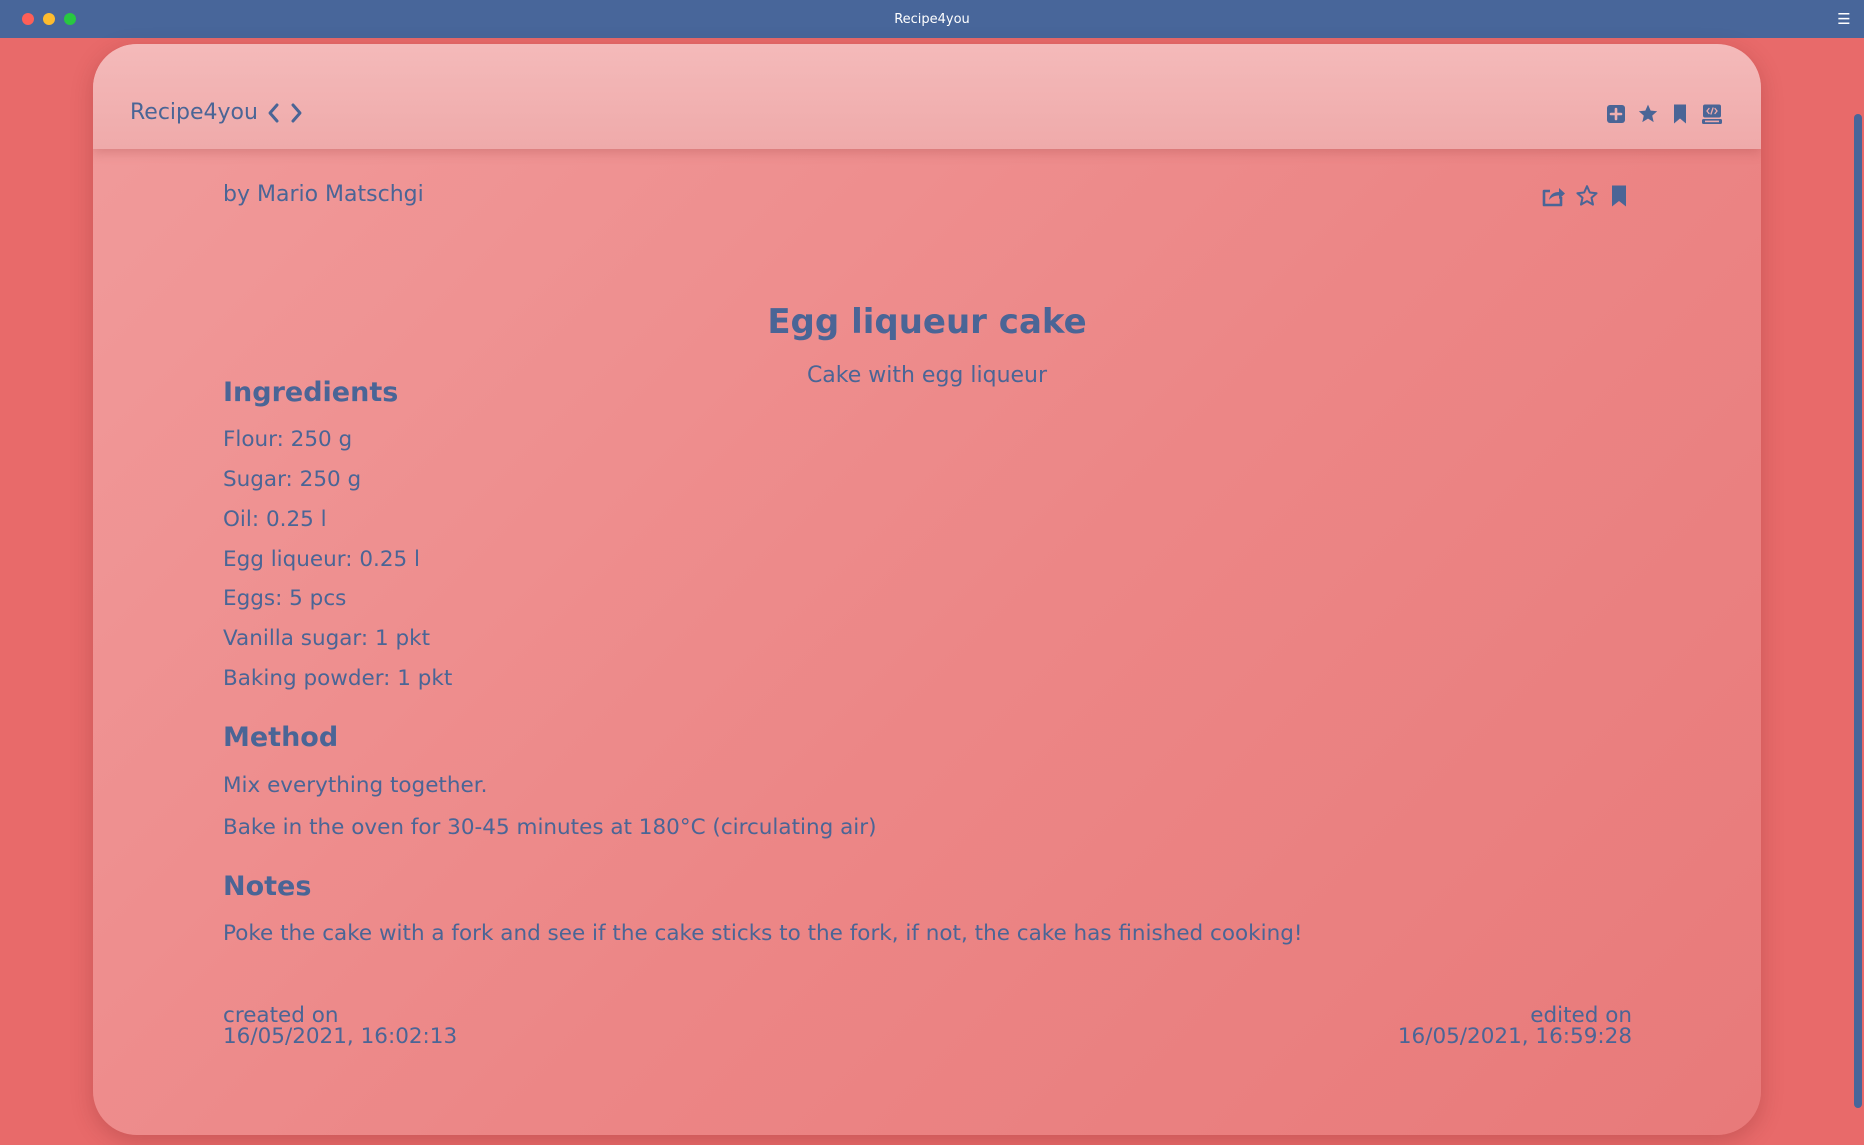 The image size is (1864, 1145). What do you see at coordinates (927, 96) in the screenshot?
I see `app-header: Recipe4you` at bounding box center [927, 96].